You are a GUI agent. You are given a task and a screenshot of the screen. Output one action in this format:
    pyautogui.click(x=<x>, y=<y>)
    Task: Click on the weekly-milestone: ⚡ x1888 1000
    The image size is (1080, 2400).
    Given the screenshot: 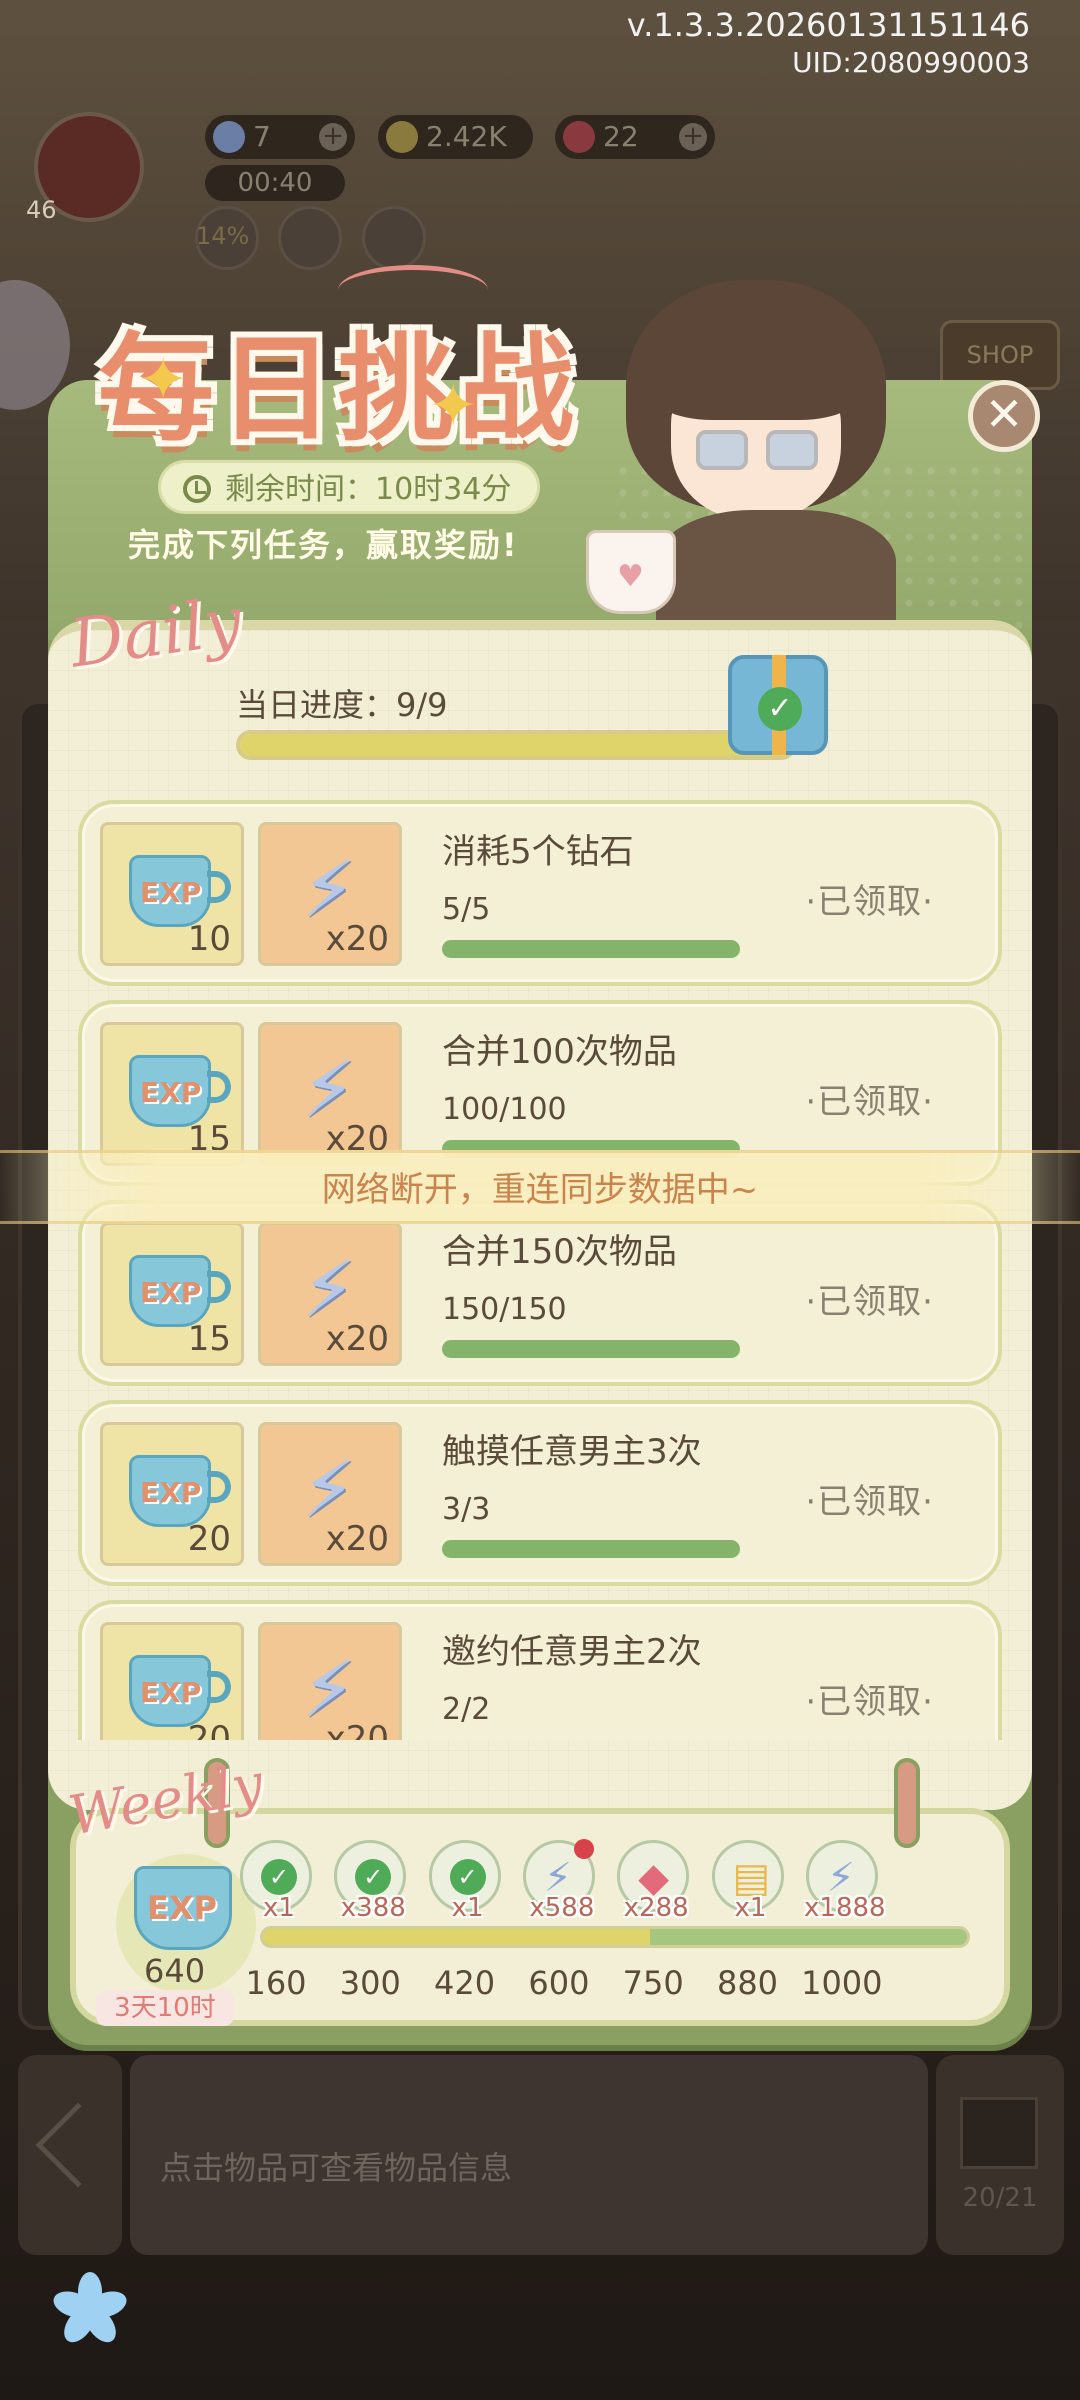 What is the action you would take?
    pyautogui.click(x=843, y=1921)
    